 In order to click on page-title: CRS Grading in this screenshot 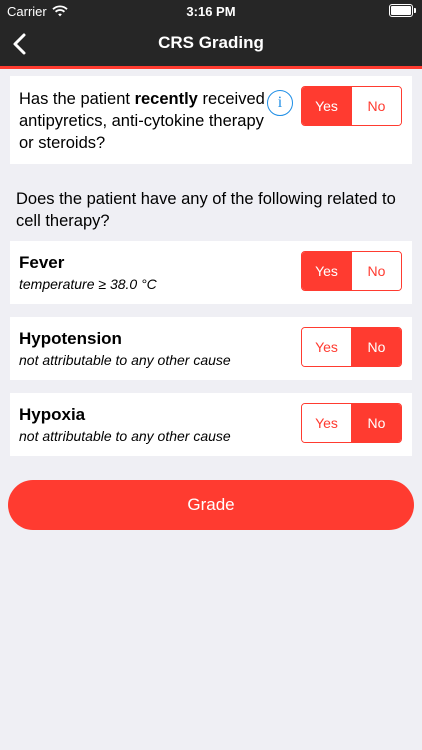, I will do `click(211, 42)`.